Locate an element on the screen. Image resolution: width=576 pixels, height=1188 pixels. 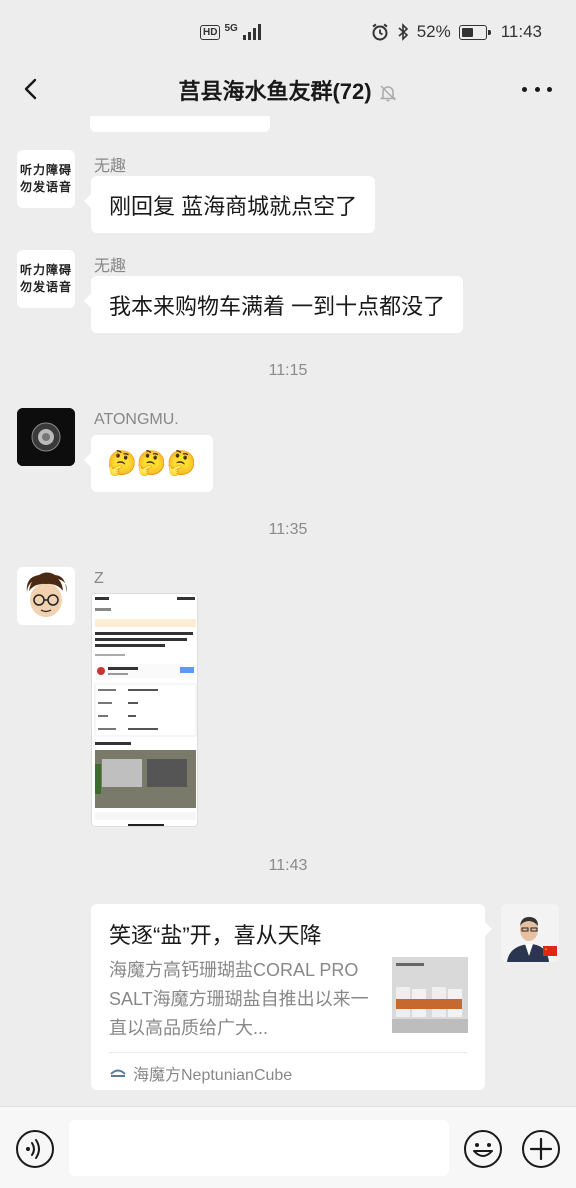
source-name: 海魔方NeptunianCube is located at coordinates (213, 1075).